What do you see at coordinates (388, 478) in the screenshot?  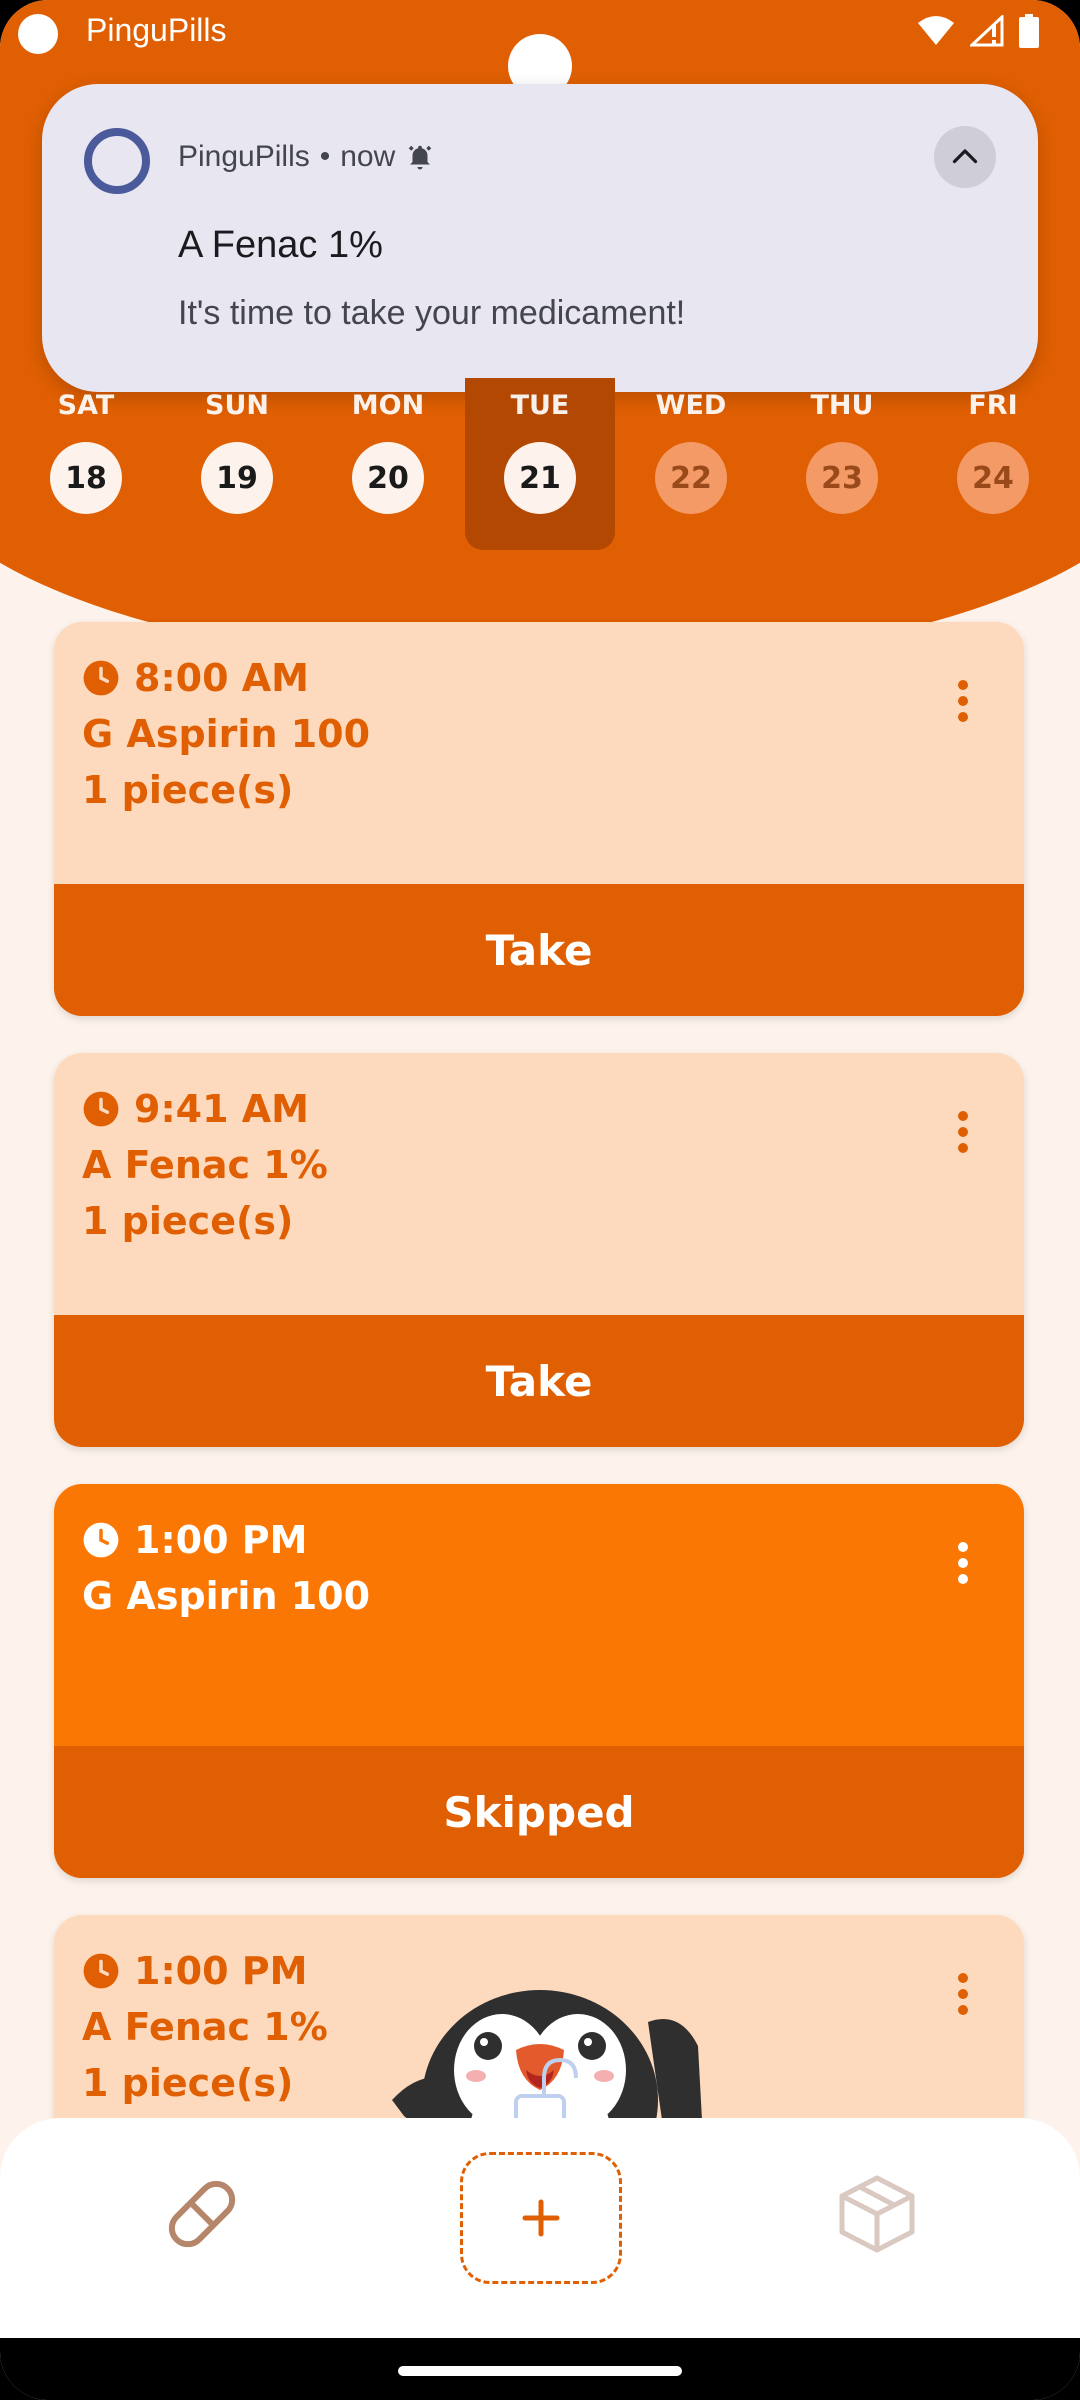 I see `day-number: 20` at bounding box center [388, 478].